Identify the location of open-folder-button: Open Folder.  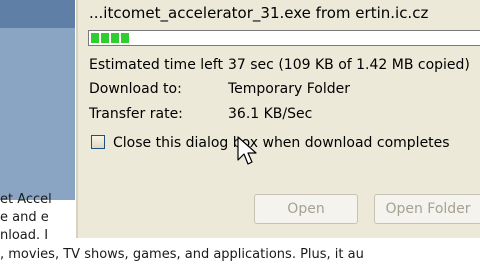
(427, 209).